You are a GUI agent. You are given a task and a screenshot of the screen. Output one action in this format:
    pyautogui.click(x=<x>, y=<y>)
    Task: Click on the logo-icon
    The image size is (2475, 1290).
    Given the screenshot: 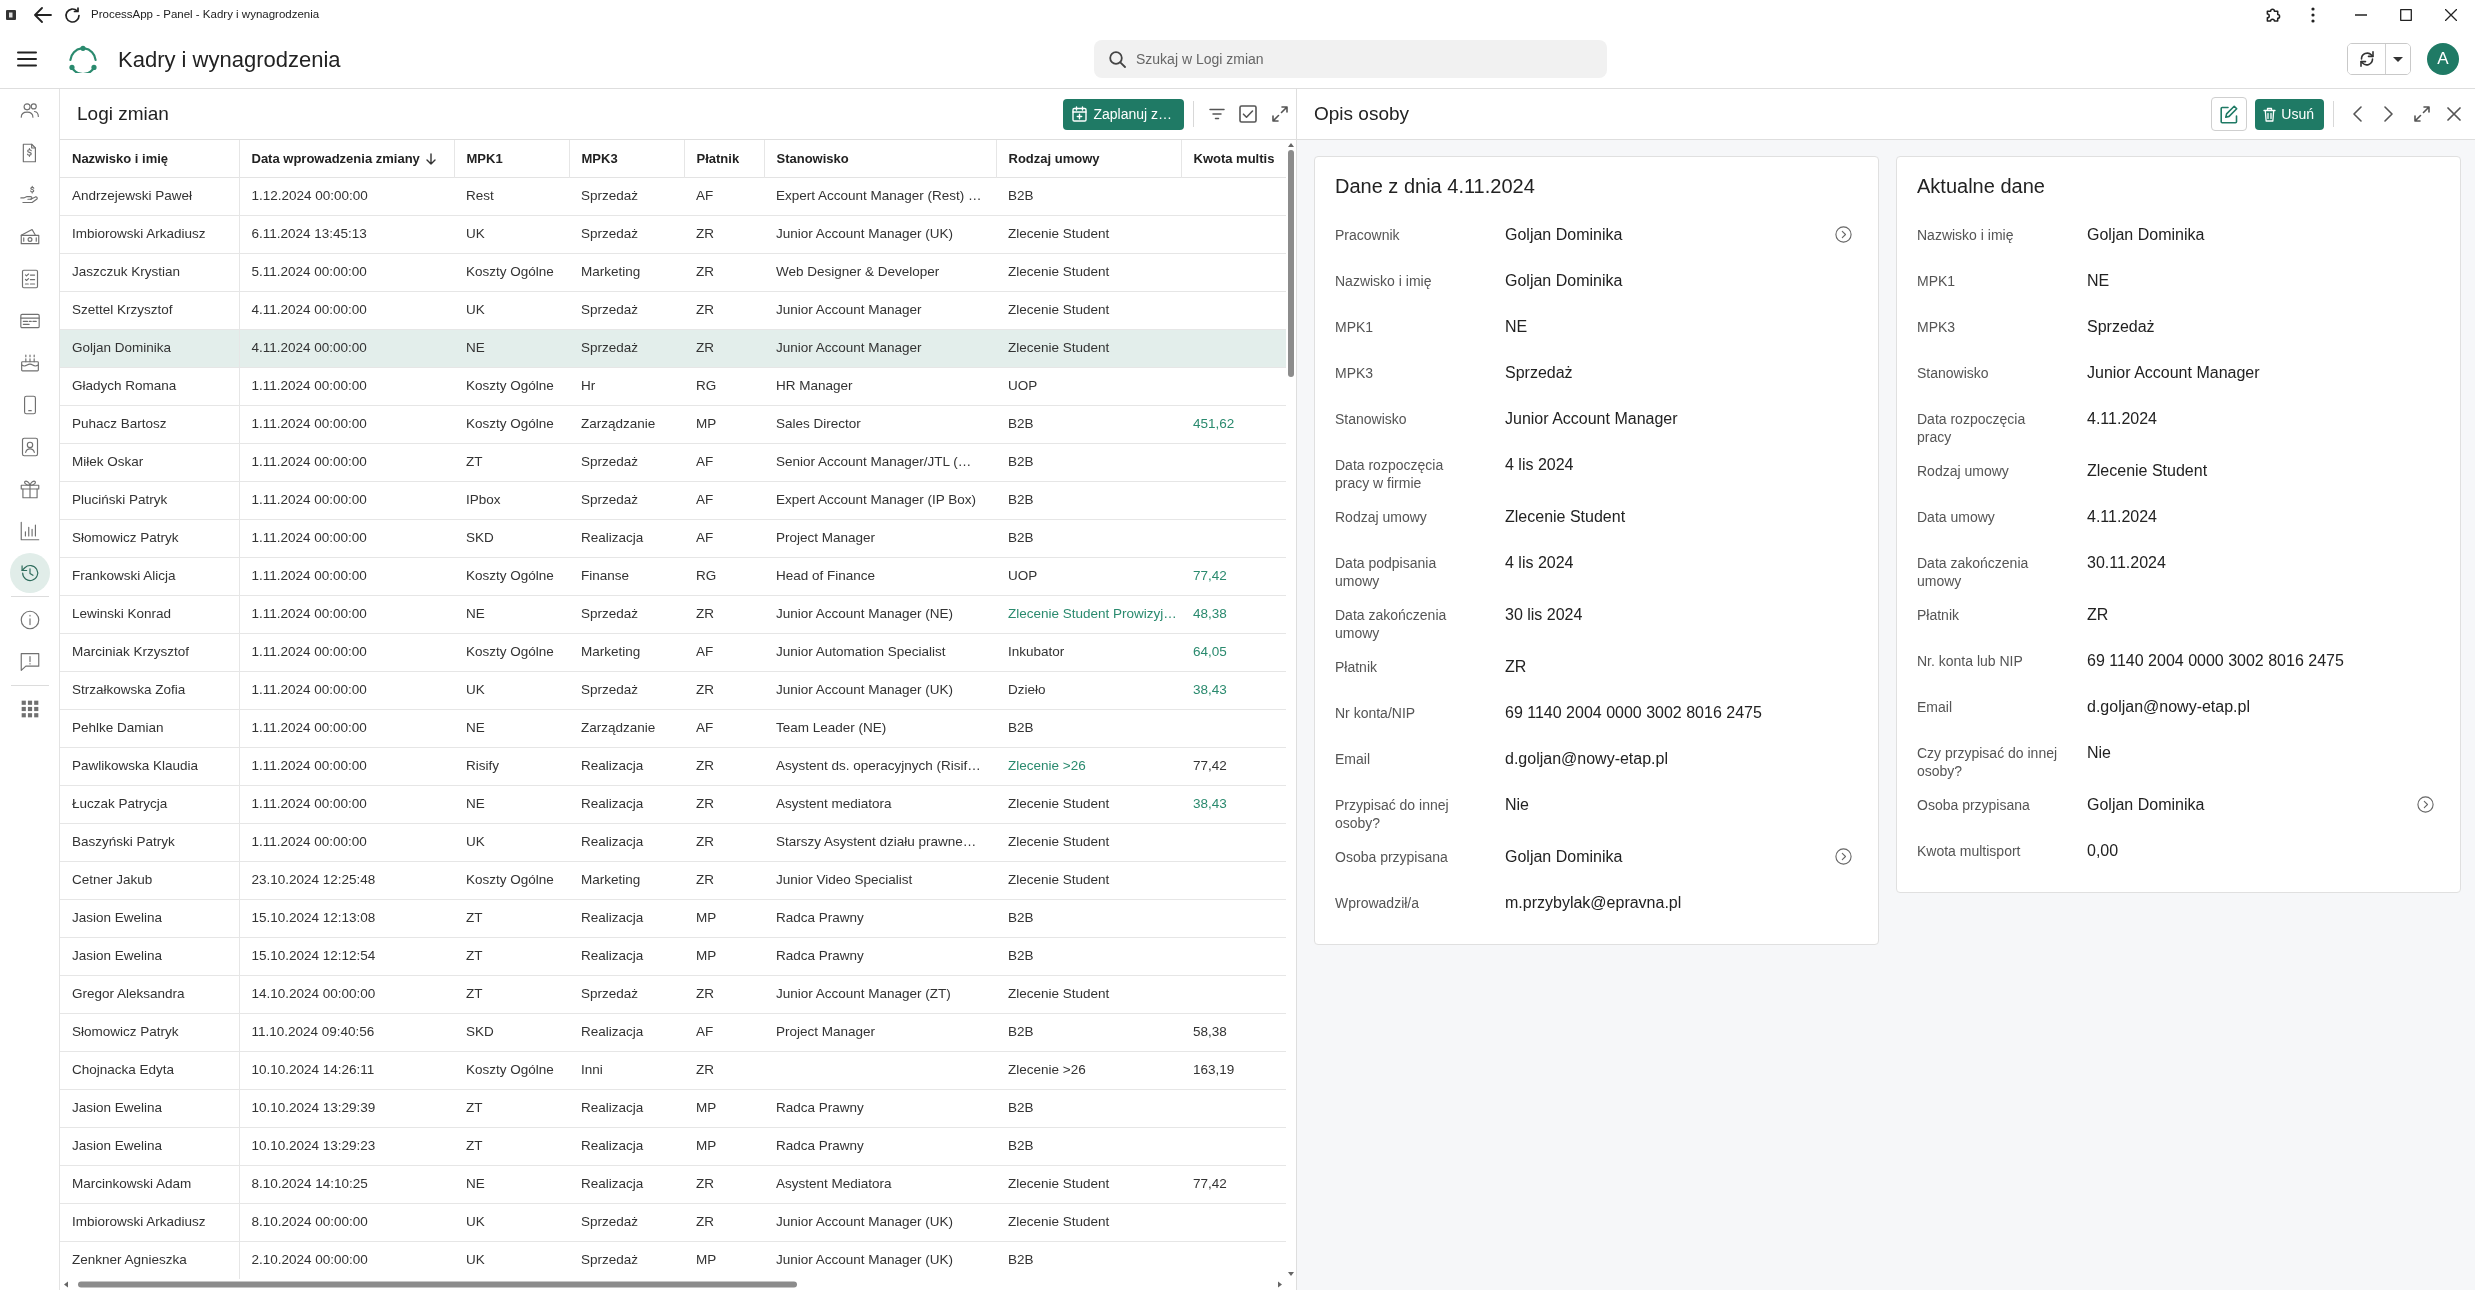 What is the action you would take?
    pyautogui.click(x=83, y=59)
    